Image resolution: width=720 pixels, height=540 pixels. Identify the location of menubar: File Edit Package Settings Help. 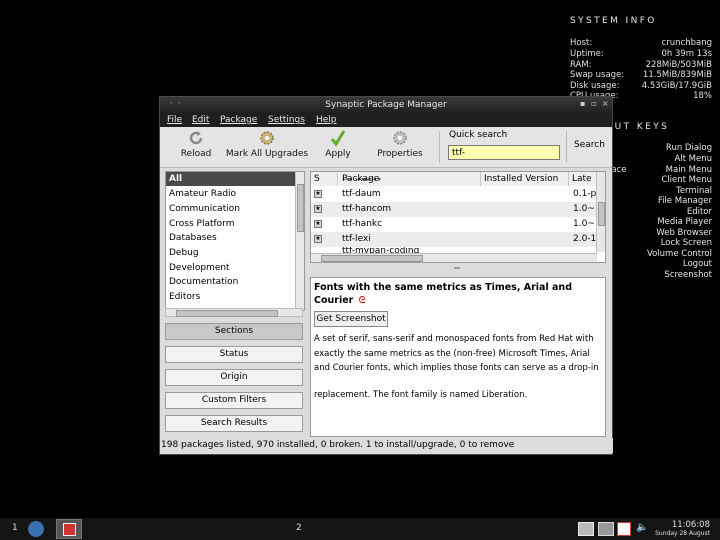
(386, 120).